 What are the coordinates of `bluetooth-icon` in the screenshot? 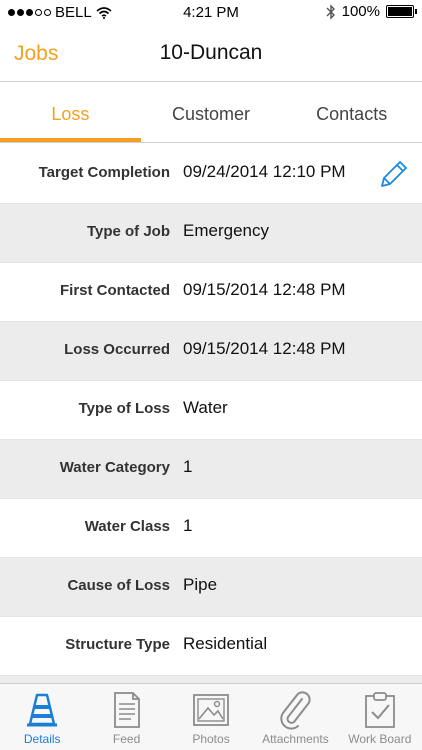 It's located at (330, 11).